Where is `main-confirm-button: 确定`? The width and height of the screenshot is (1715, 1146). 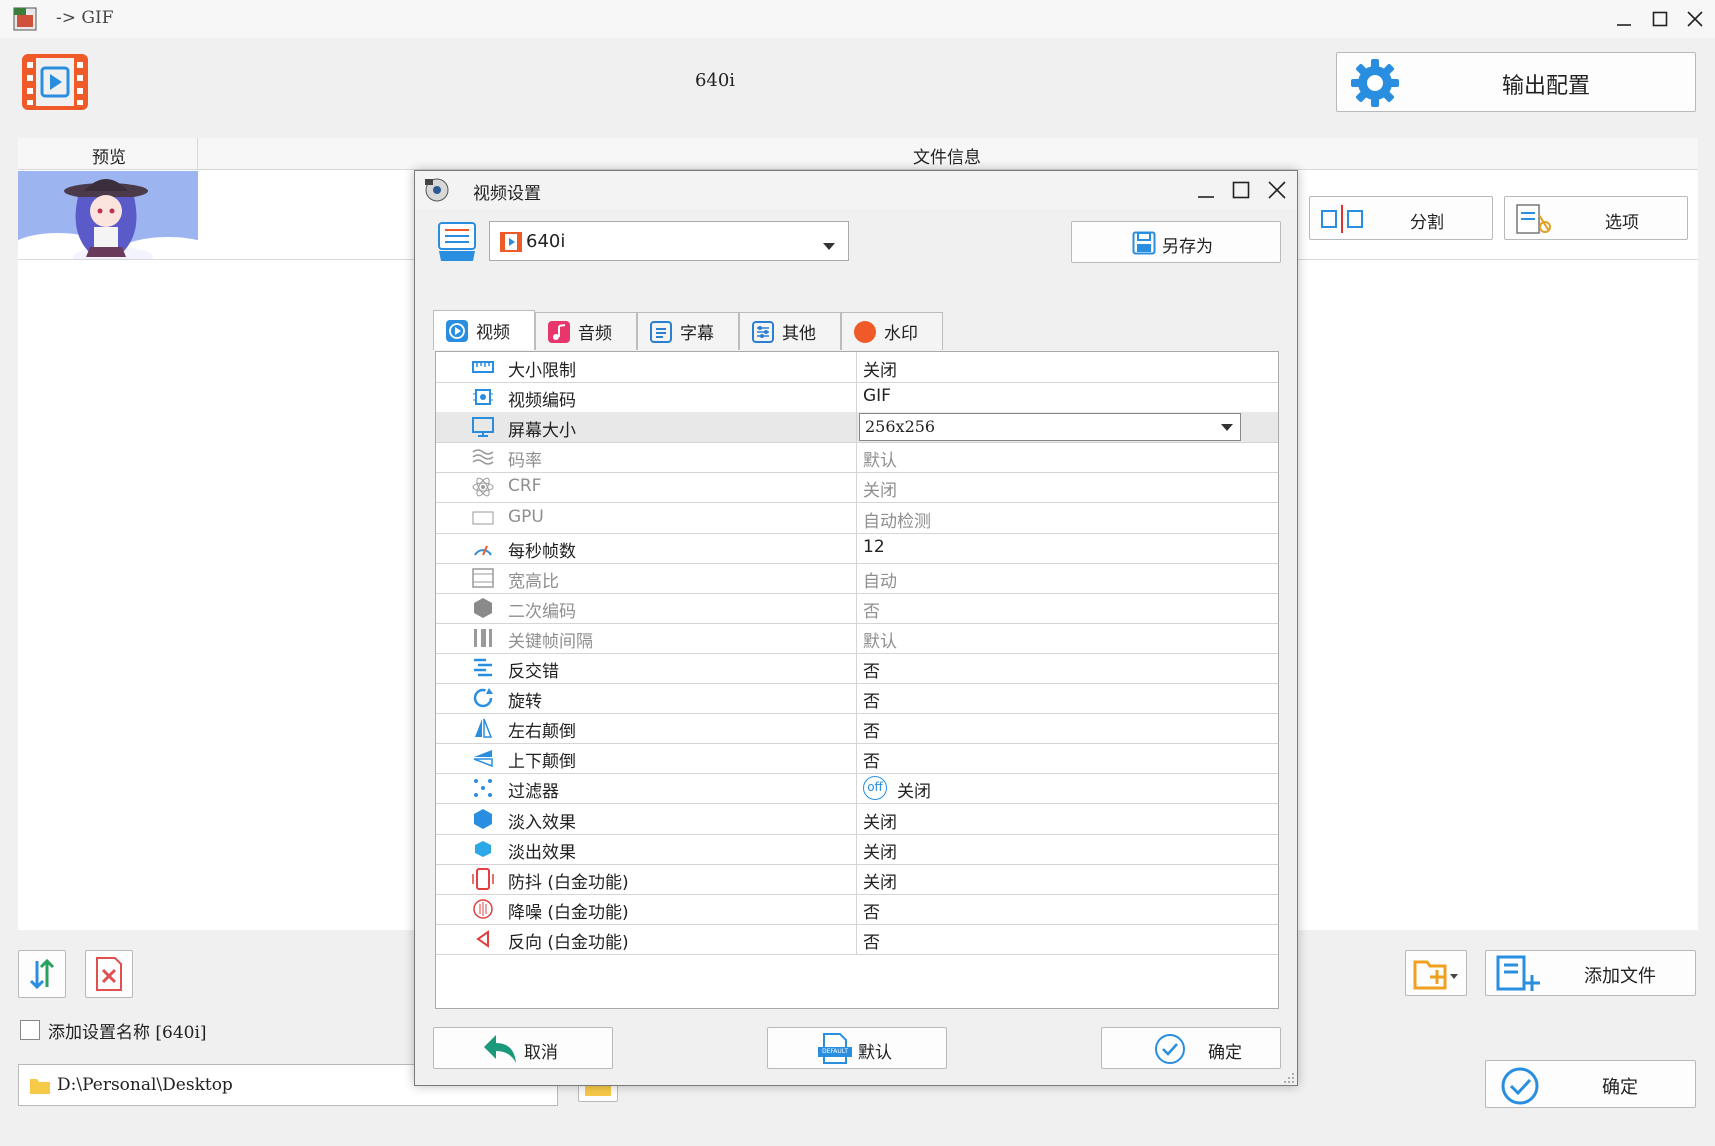
main-confirm-button: 确定 is located at coordinates (1590, 1084).